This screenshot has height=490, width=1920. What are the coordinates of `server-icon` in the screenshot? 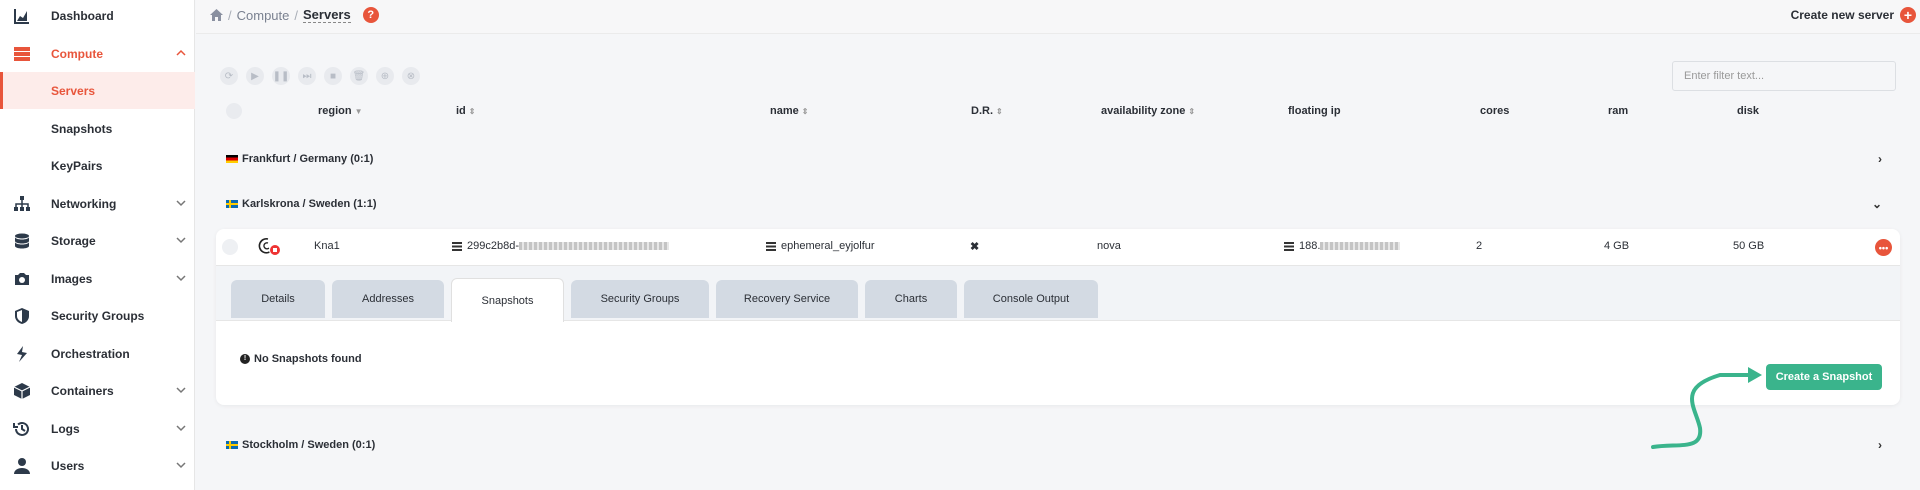 It's located at (22, 54).